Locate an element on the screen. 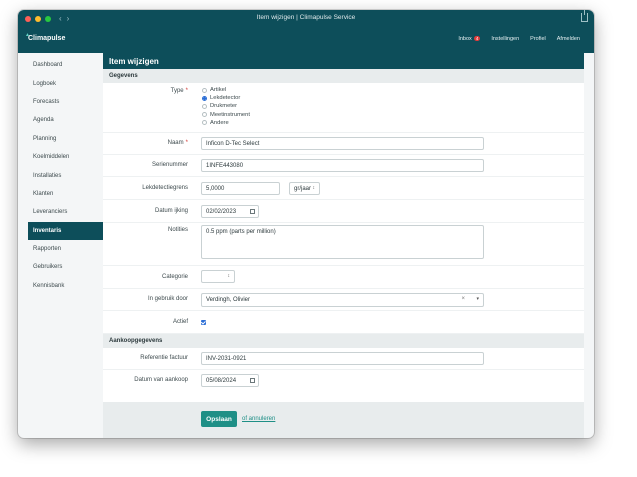 This screenshot has height=477, width=637. datum-ijking-label: Datum ijking is located at coordinates (171, 211).